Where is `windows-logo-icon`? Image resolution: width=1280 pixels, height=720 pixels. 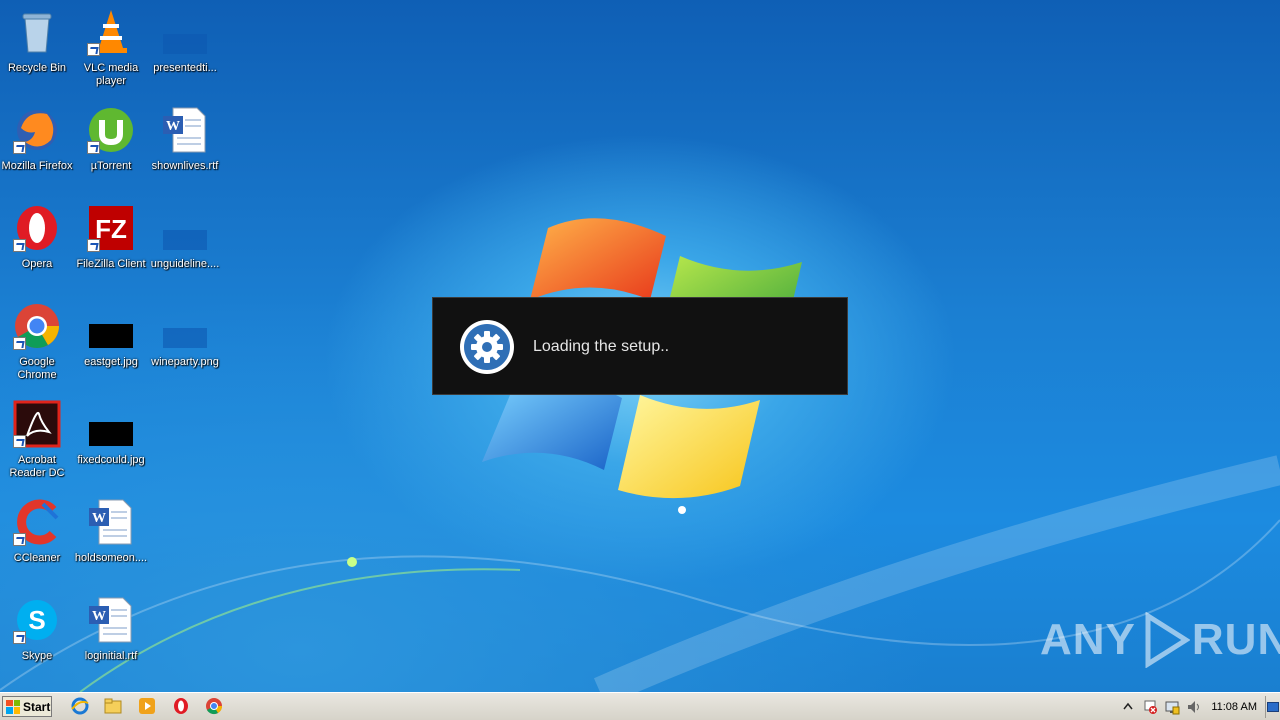
windows-logo-icon is located at coordinates (13, 706).